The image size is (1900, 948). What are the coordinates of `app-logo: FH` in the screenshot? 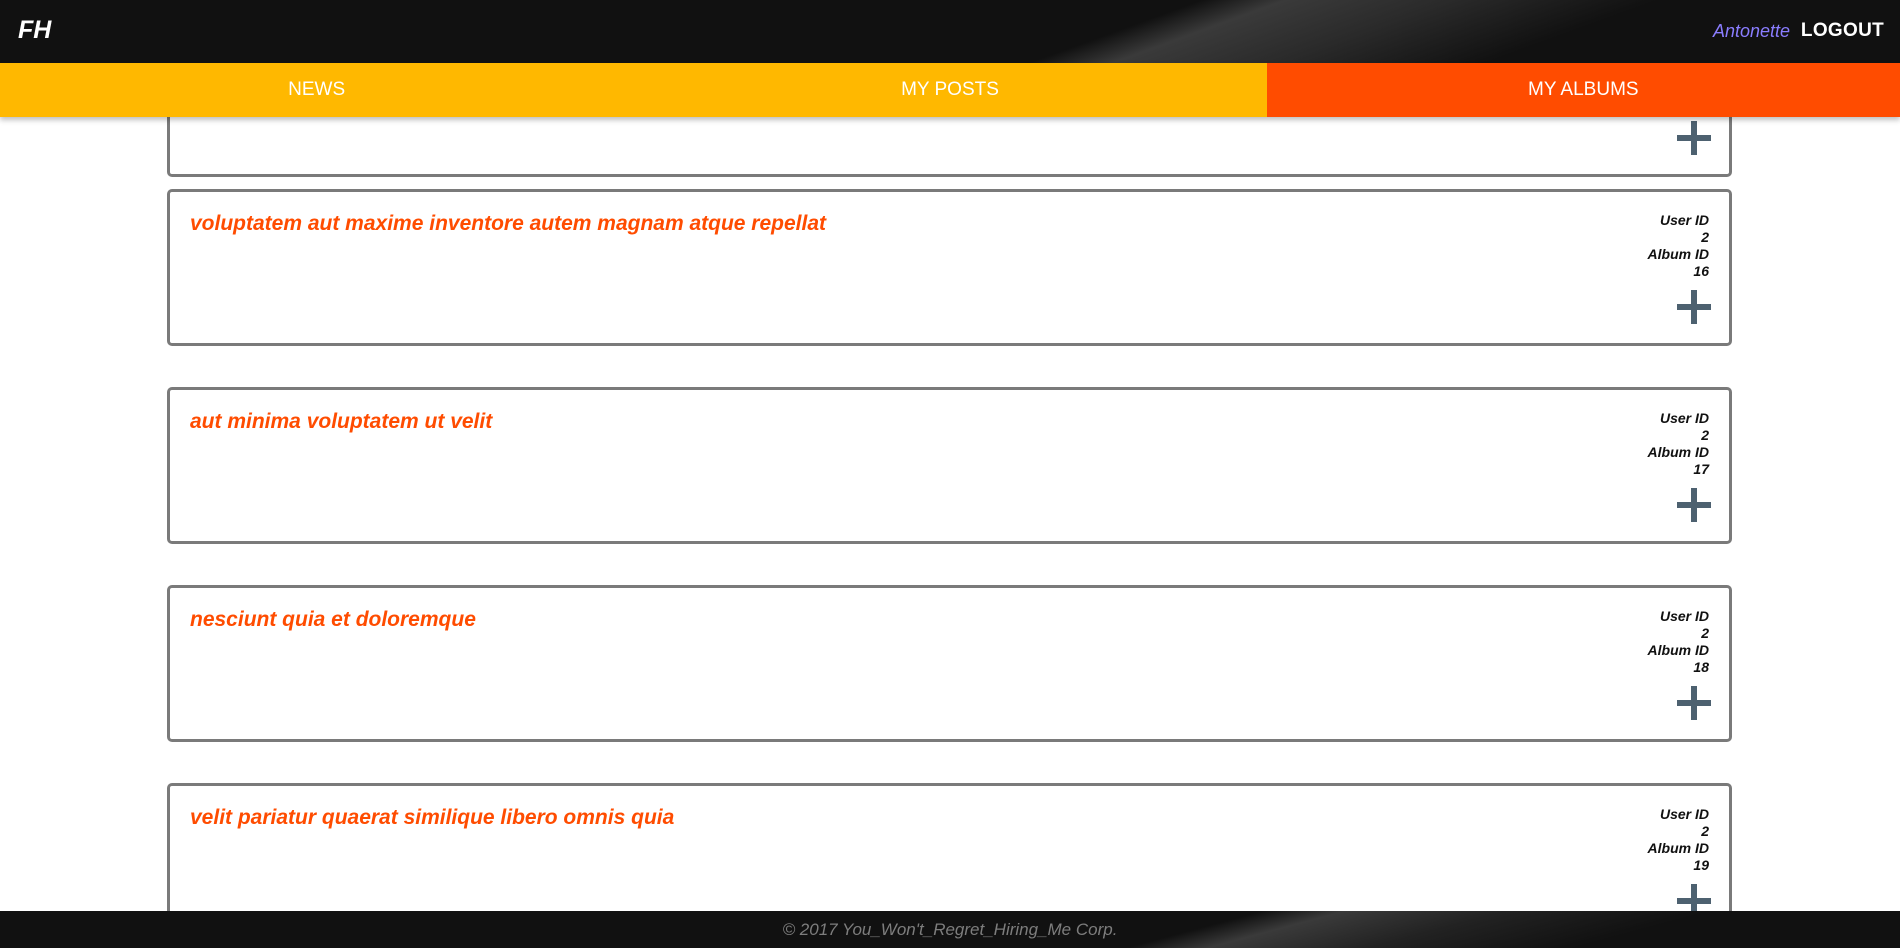 It's located at (34, 30).